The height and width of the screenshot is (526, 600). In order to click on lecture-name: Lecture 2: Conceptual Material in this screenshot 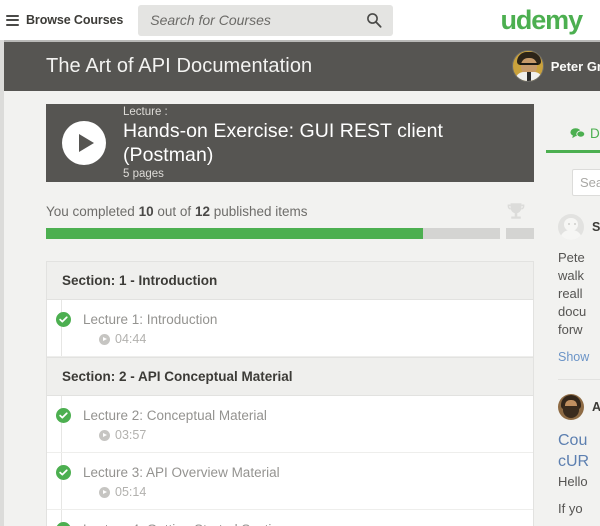, I will do `click(175, 415)`.